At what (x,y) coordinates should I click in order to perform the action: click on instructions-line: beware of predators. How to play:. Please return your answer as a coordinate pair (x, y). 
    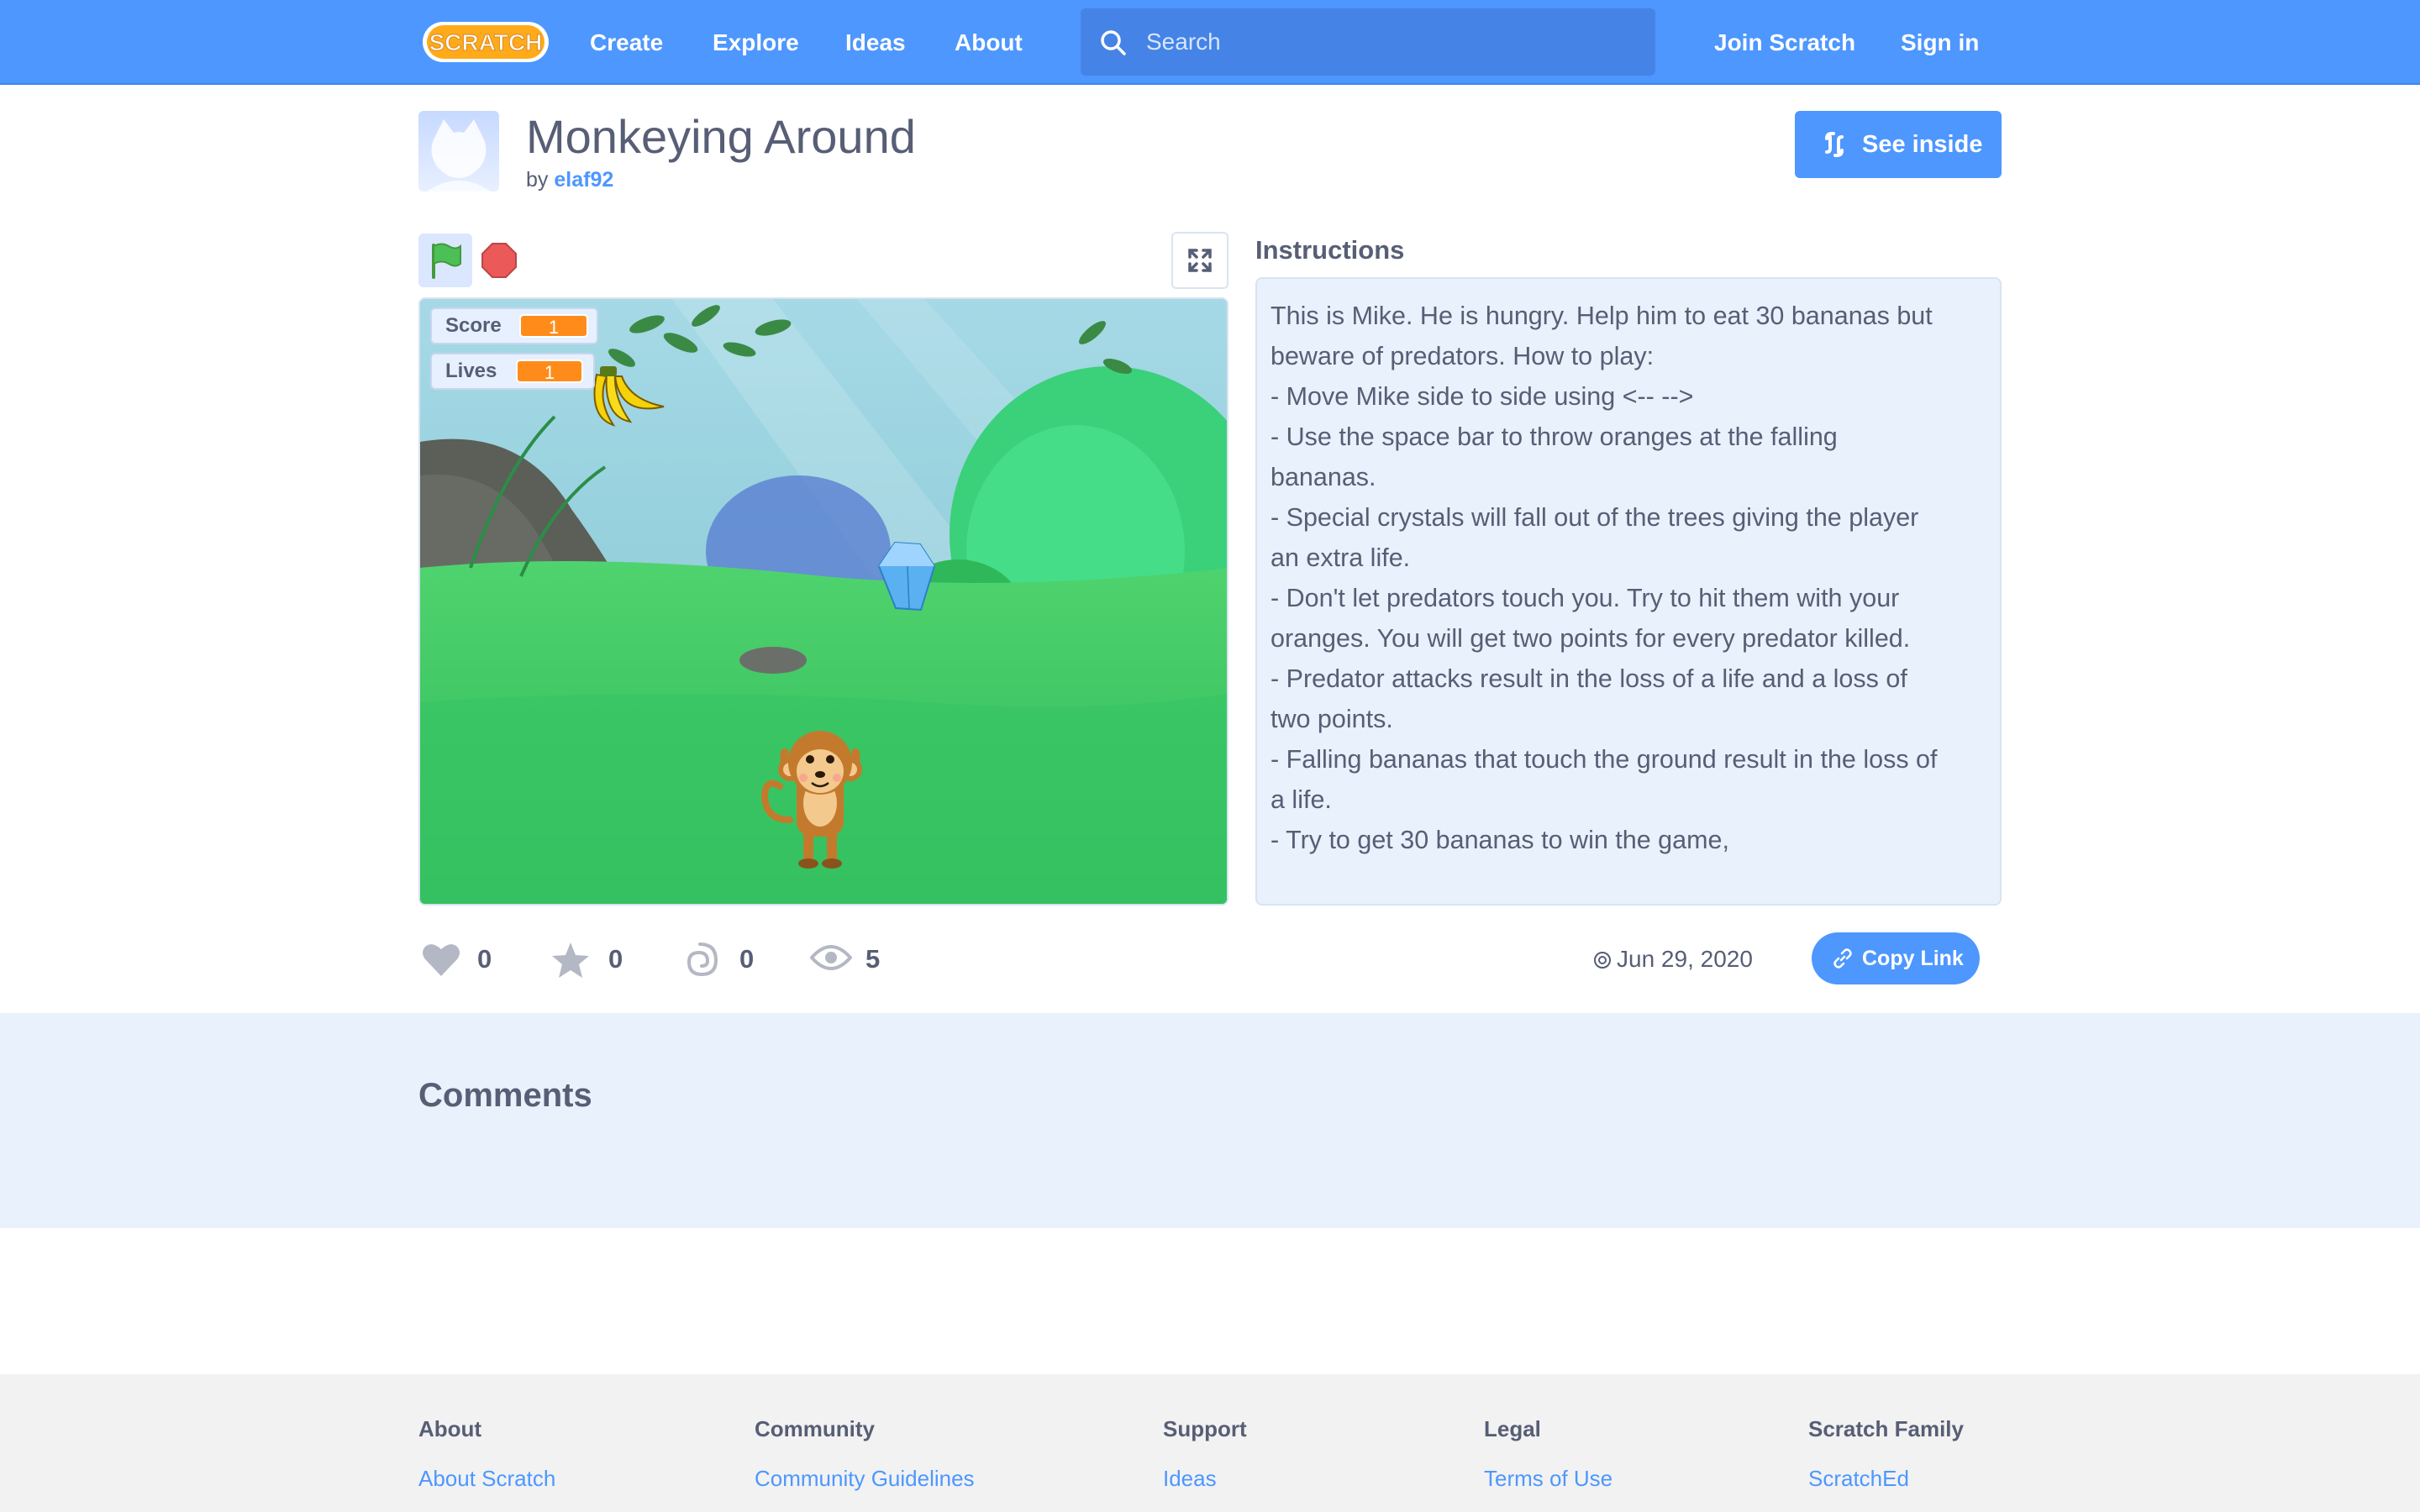
    Looking at the image, I should click on (1463, 356).